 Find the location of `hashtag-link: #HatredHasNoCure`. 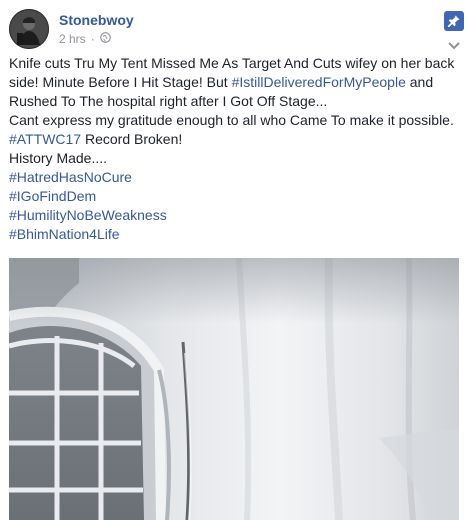

hashtag-link: #HatredHasNoCure is located at coordinates (236, 177).